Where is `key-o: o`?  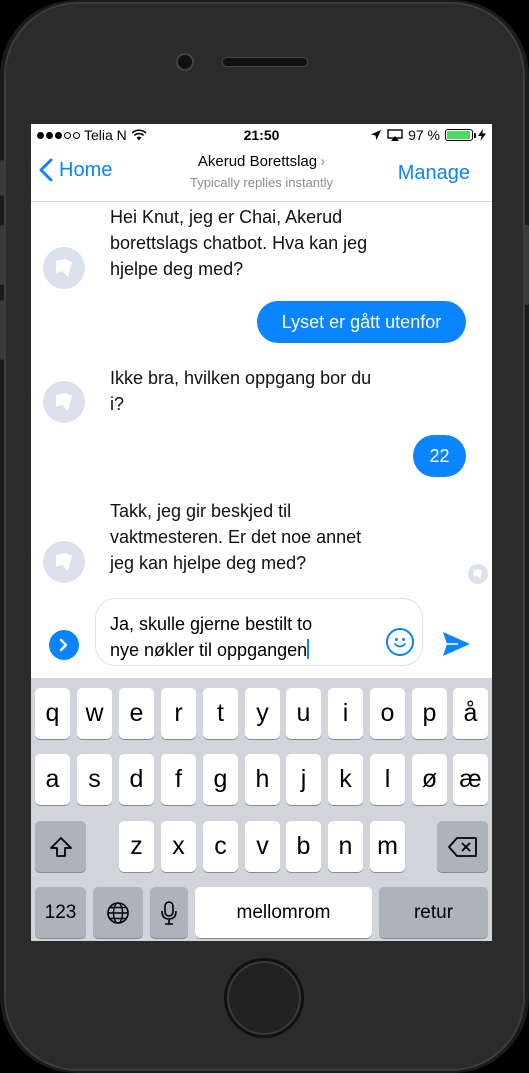
key-o: o is located at coordinates (387, 713).